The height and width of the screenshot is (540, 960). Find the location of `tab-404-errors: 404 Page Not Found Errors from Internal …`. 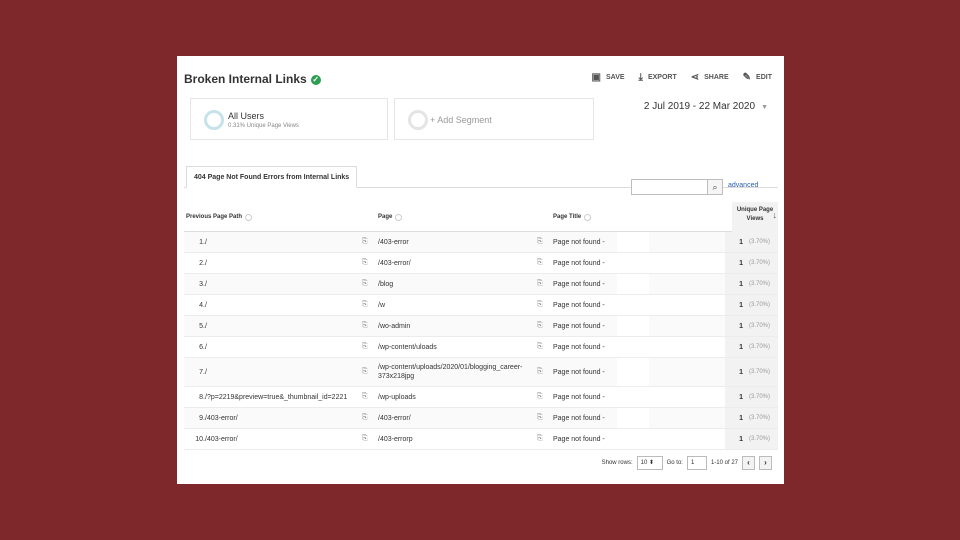

tab-404-errors: 404 Page Not Found Errors from Internal … is located at coordinates (272, 177).